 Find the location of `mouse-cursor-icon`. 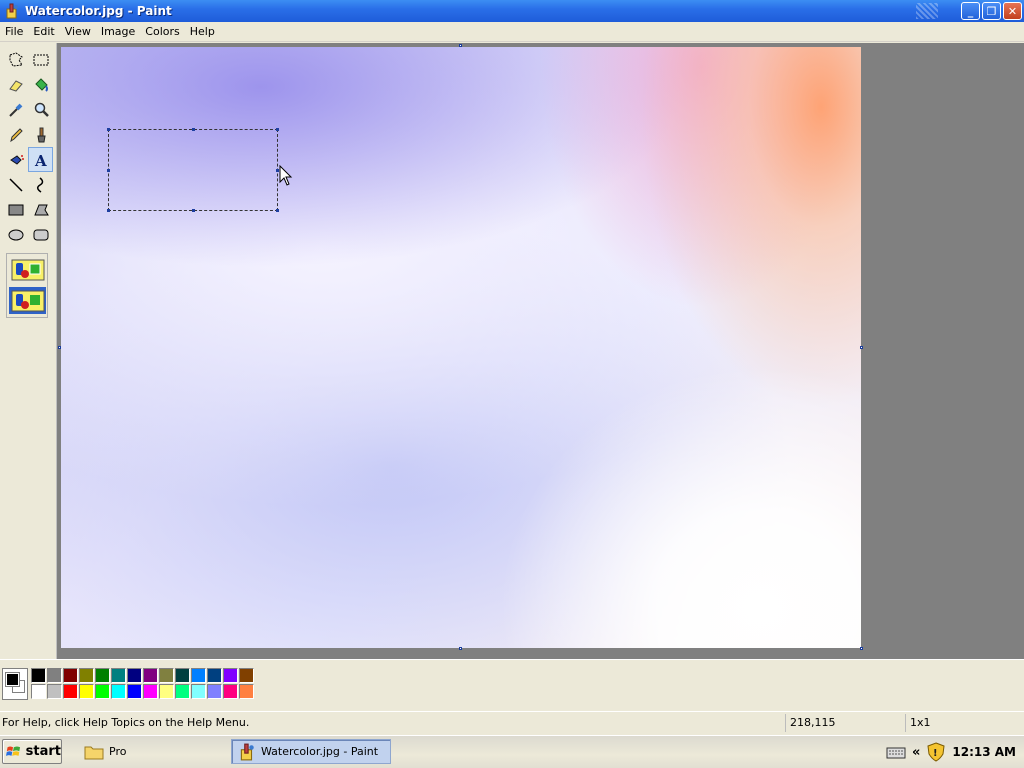

mouse-cursor-icon is located at coordinates (286, 175).